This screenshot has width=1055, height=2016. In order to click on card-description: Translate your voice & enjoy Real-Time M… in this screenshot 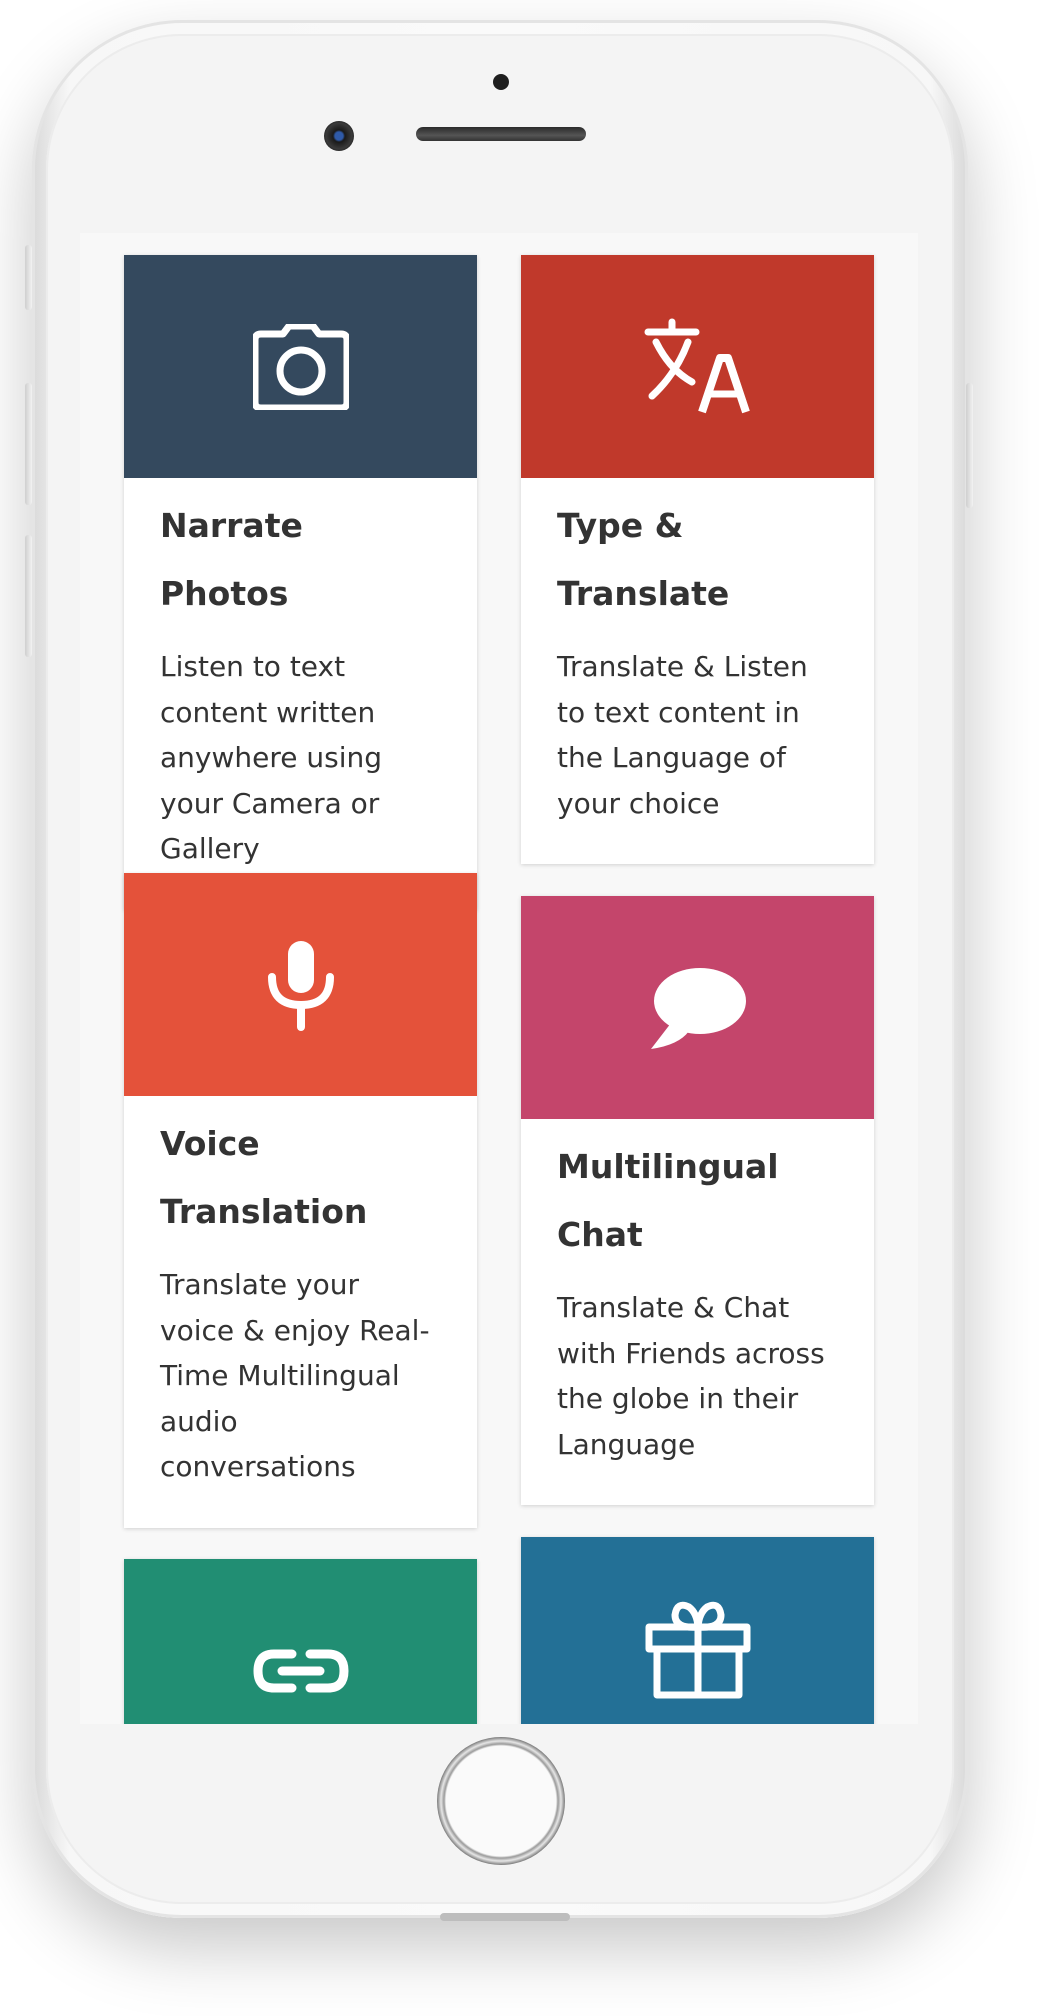, I will do `click(295, 1375)`.